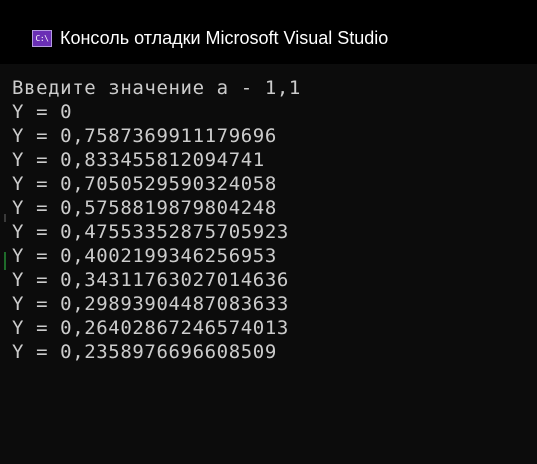 This screenshot has height=464, width=537. I want to click on window-title: Консоль отладки Microsoft Visual Studio, so click(224, 38).